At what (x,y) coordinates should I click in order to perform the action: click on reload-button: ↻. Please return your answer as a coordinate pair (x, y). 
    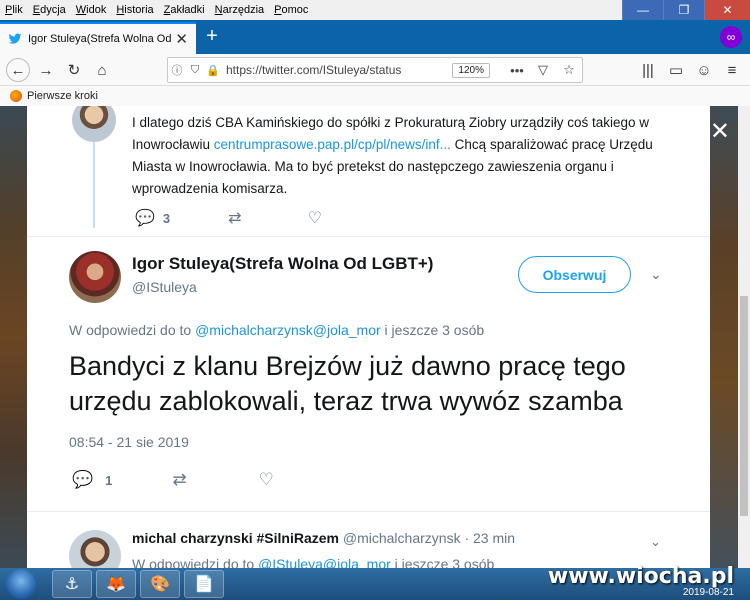
    Looking at the image, I should click on (74, 70).